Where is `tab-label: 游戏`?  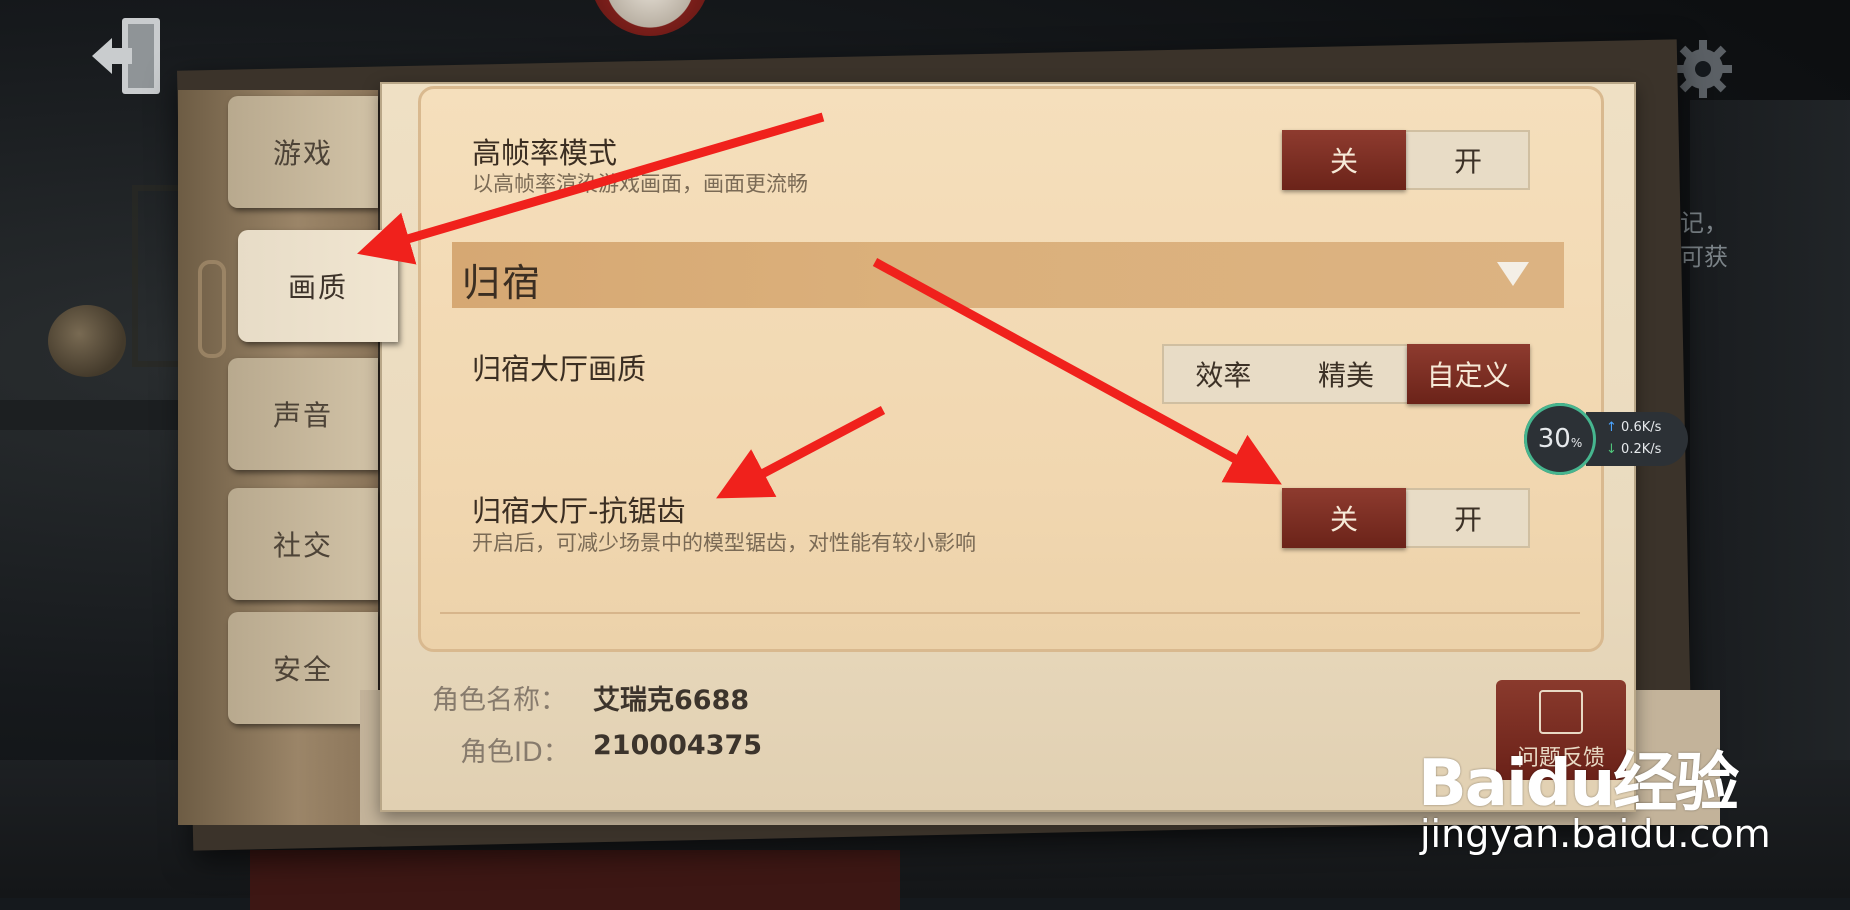
tab-label: 游戏 is located at coordinates (302, 153).